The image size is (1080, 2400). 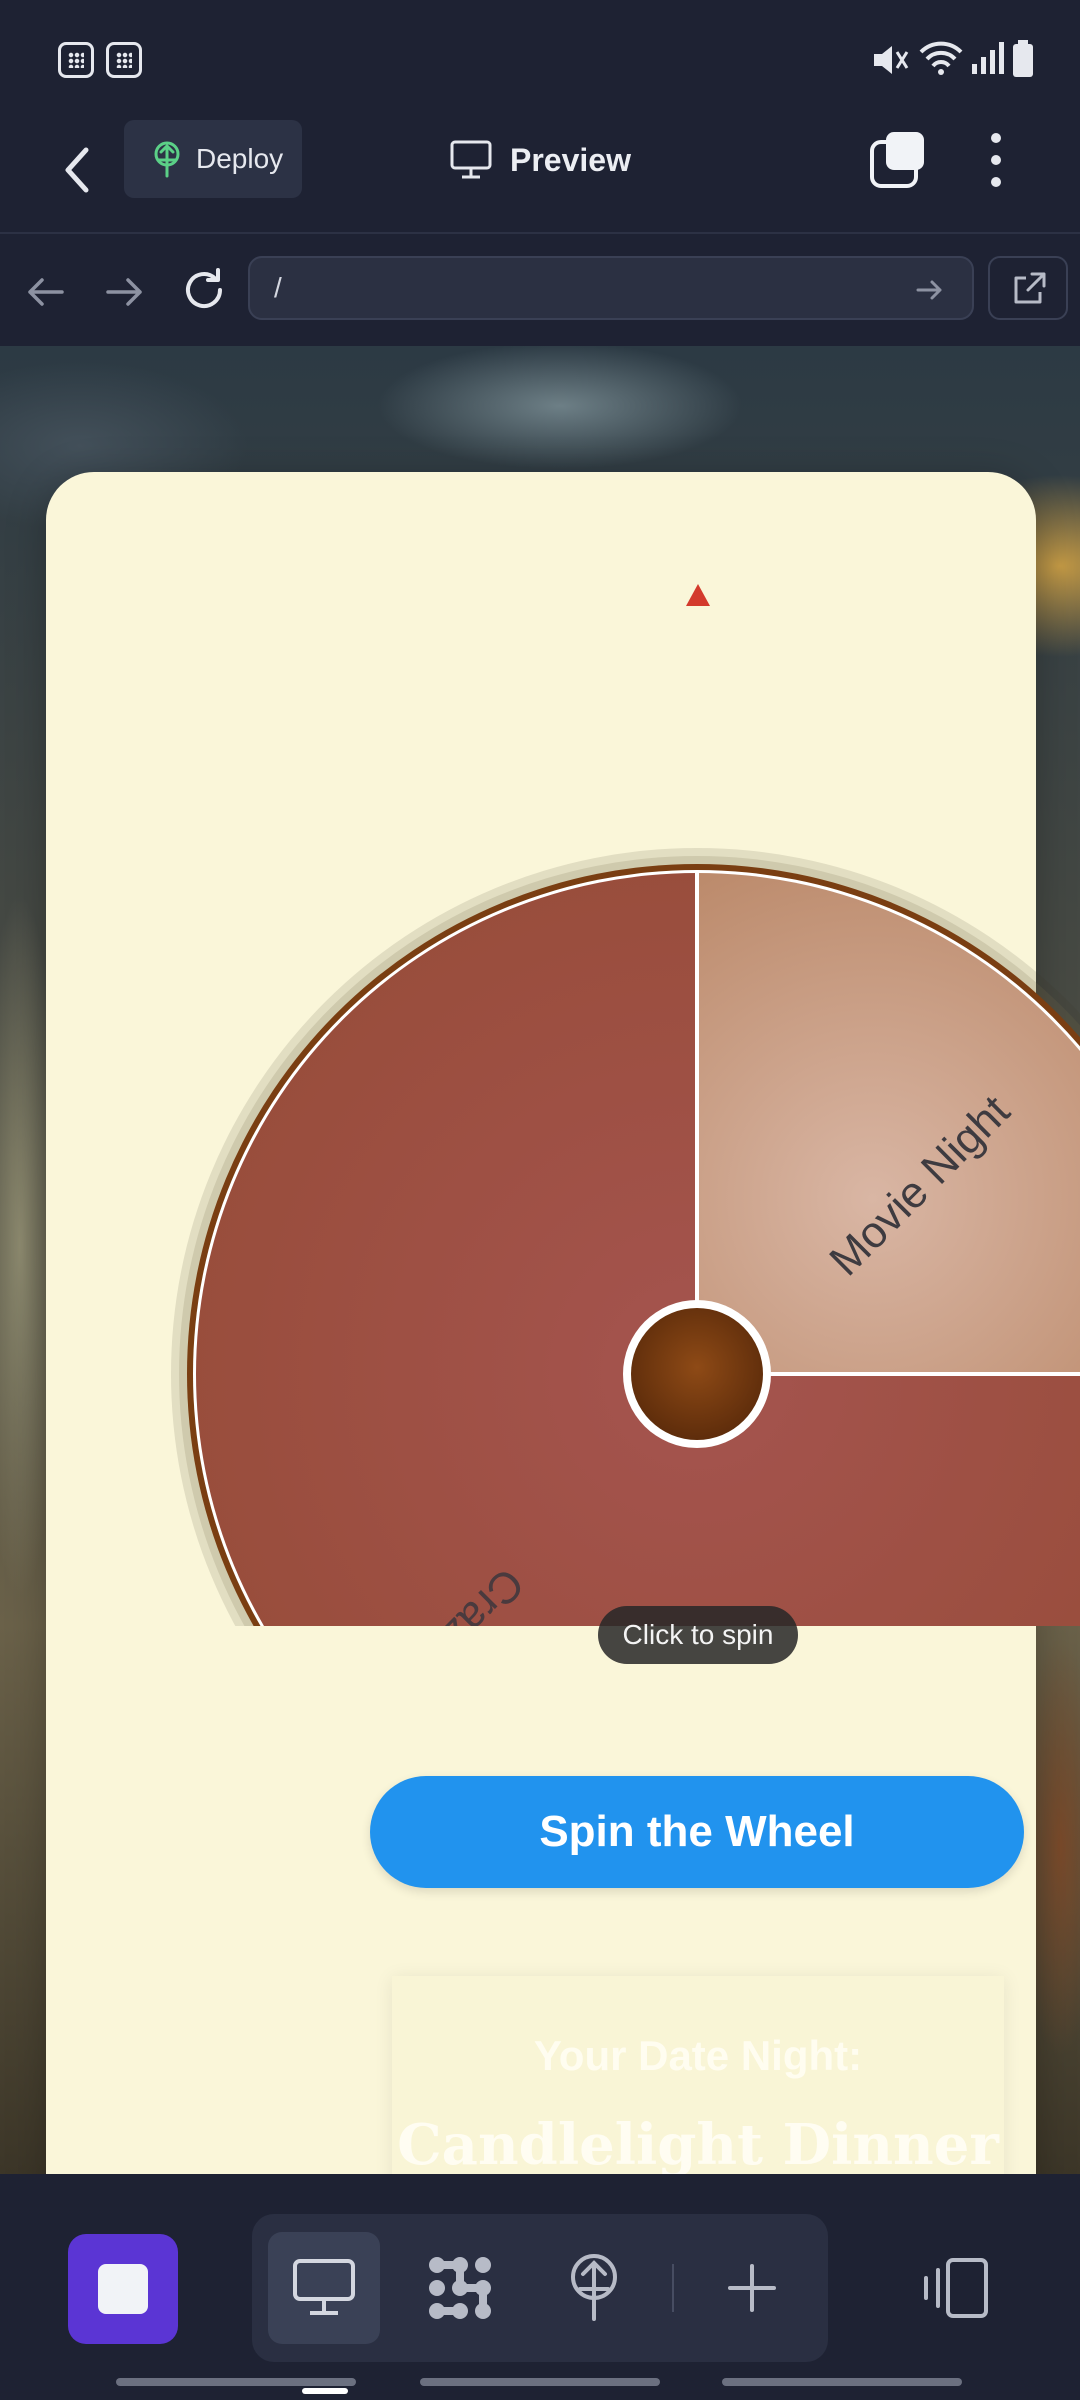 I want to click on external-link-icon, so click(x=1030, y=288).